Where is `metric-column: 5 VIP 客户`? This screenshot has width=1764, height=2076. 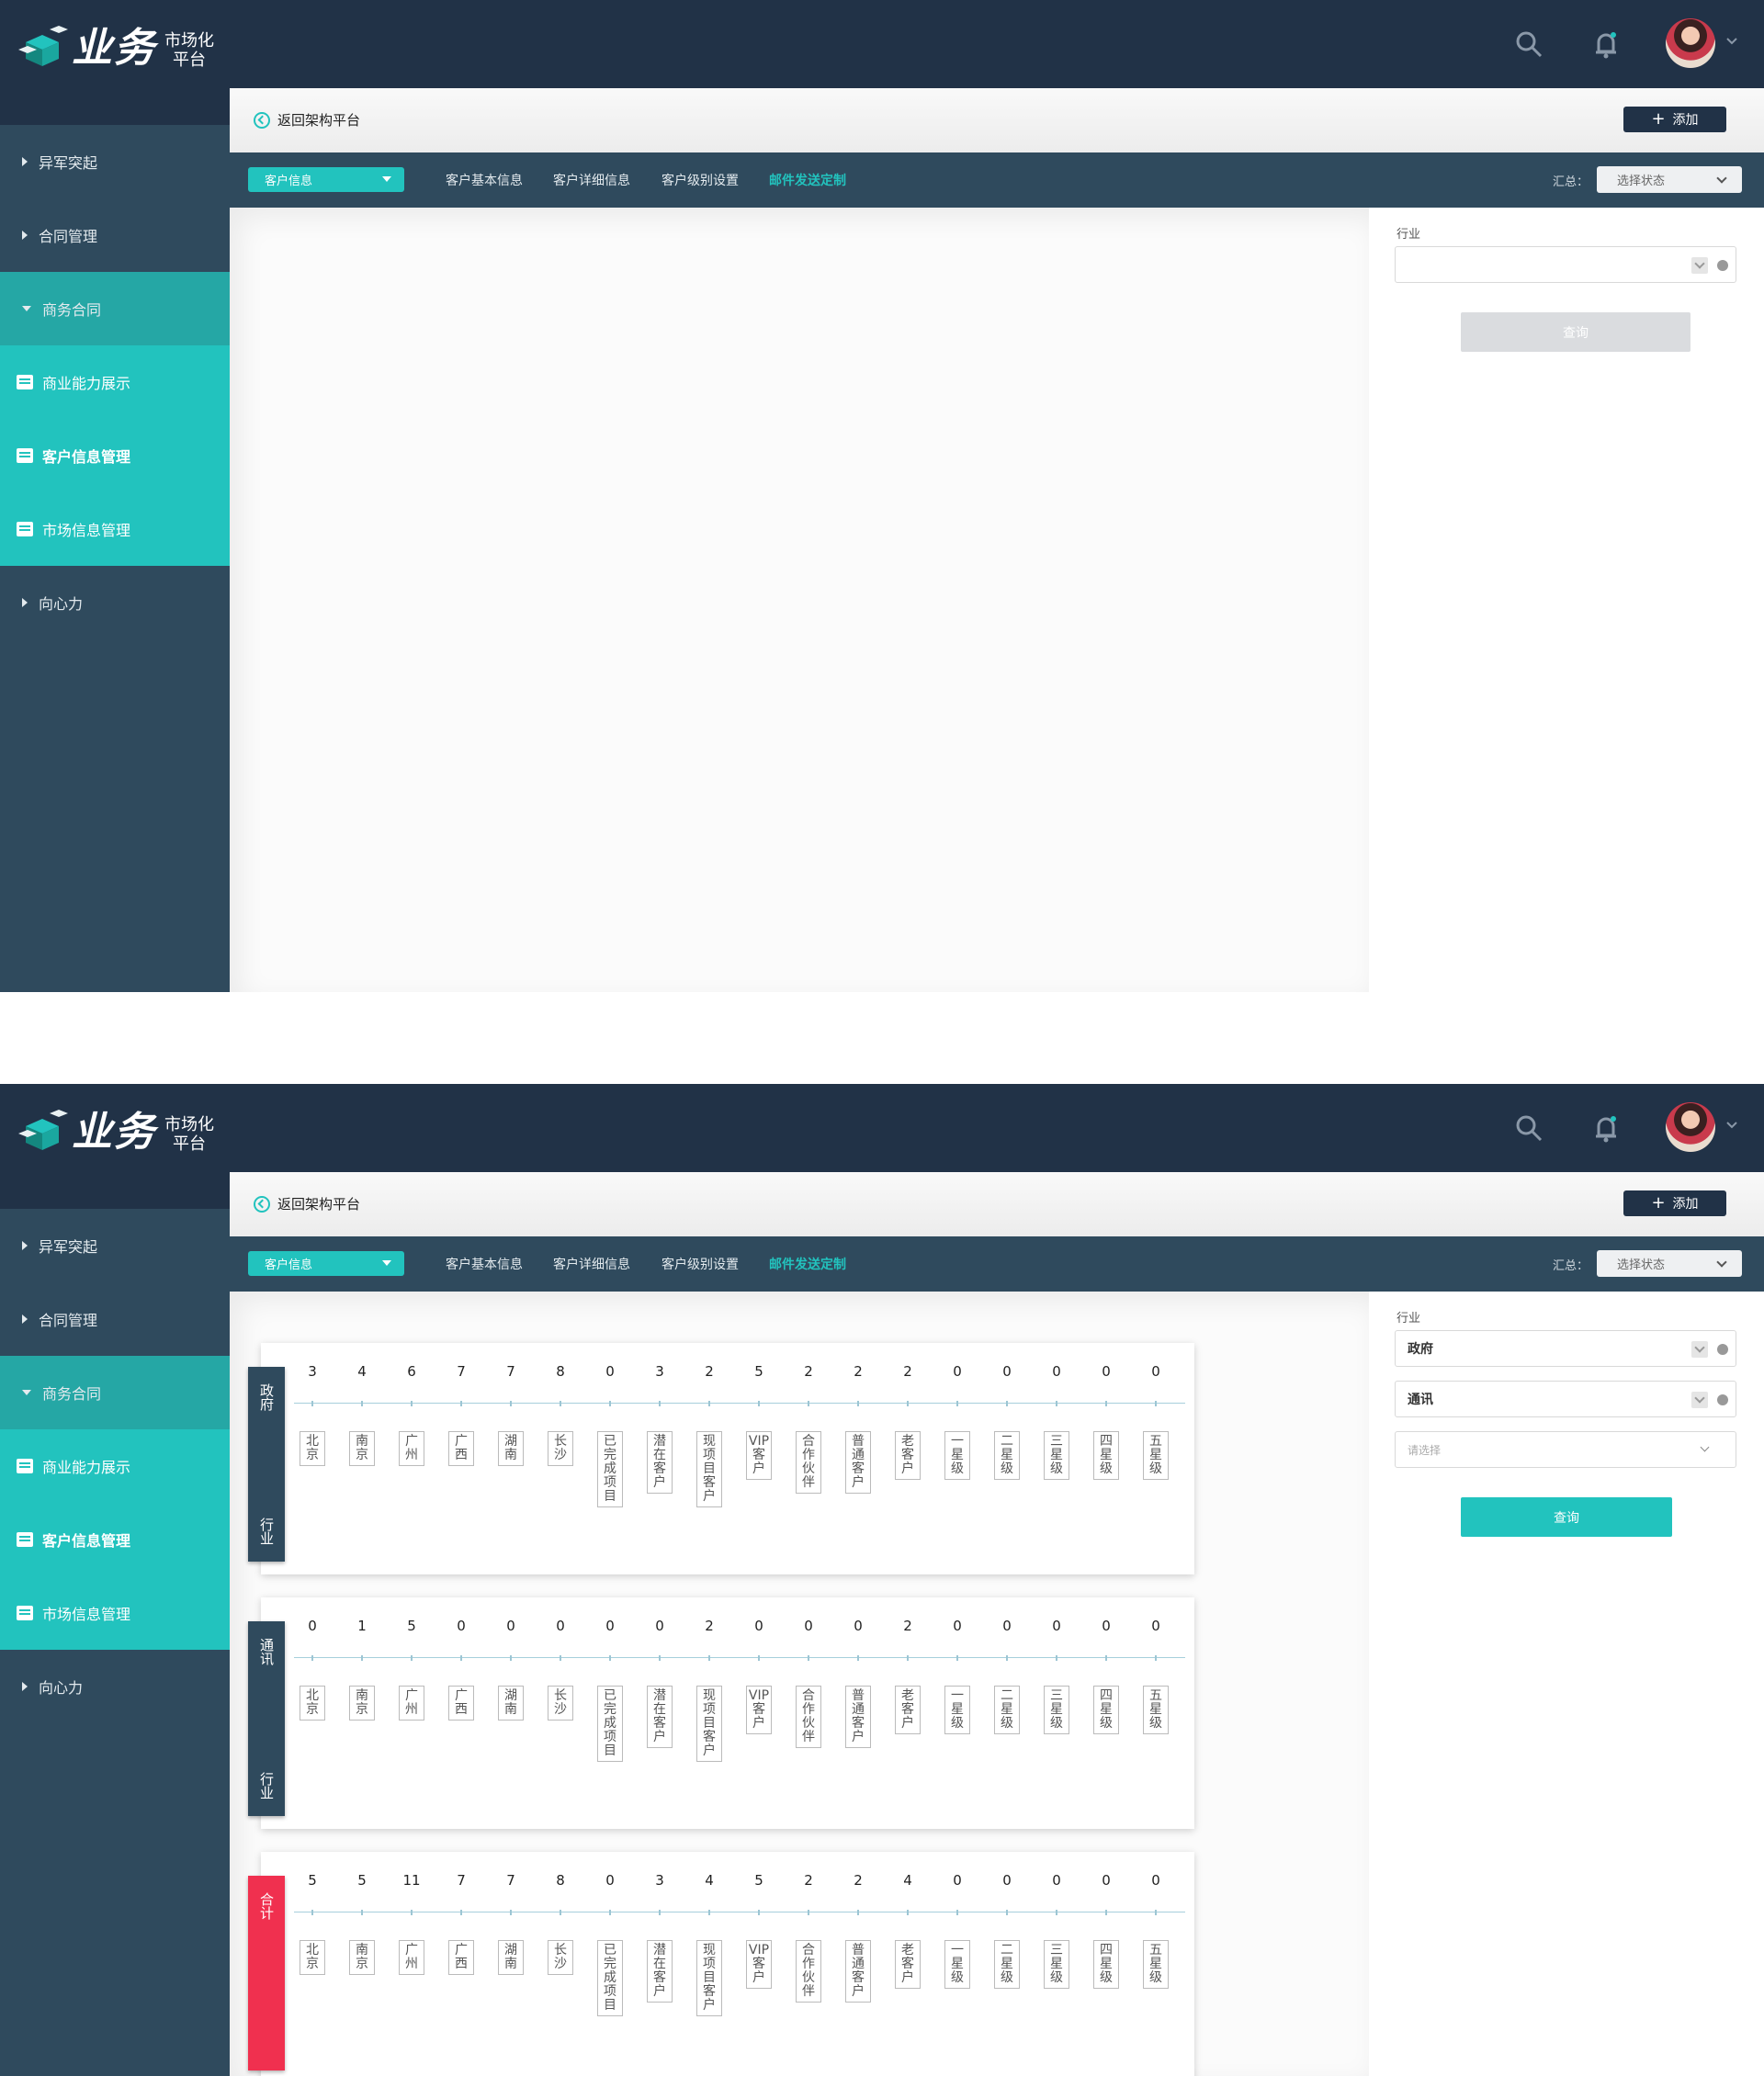 metric-column: 5 VIP 客户 is located at coordinates (759, 1458).